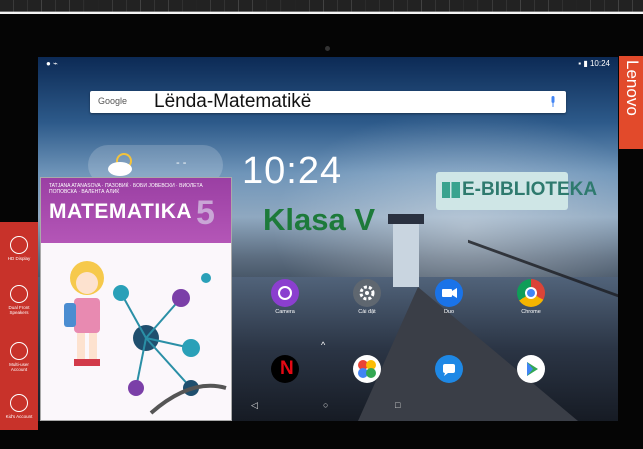  What do you see at coordinates (285, 312) in the screenshot?
I see `camera-app-label: Camera` at bounding box center [285, 312].